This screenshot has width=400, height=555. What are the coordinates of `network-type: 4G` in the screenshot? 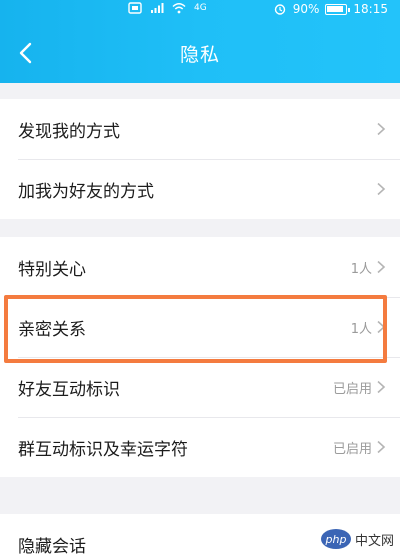 It's located at (200, 8).